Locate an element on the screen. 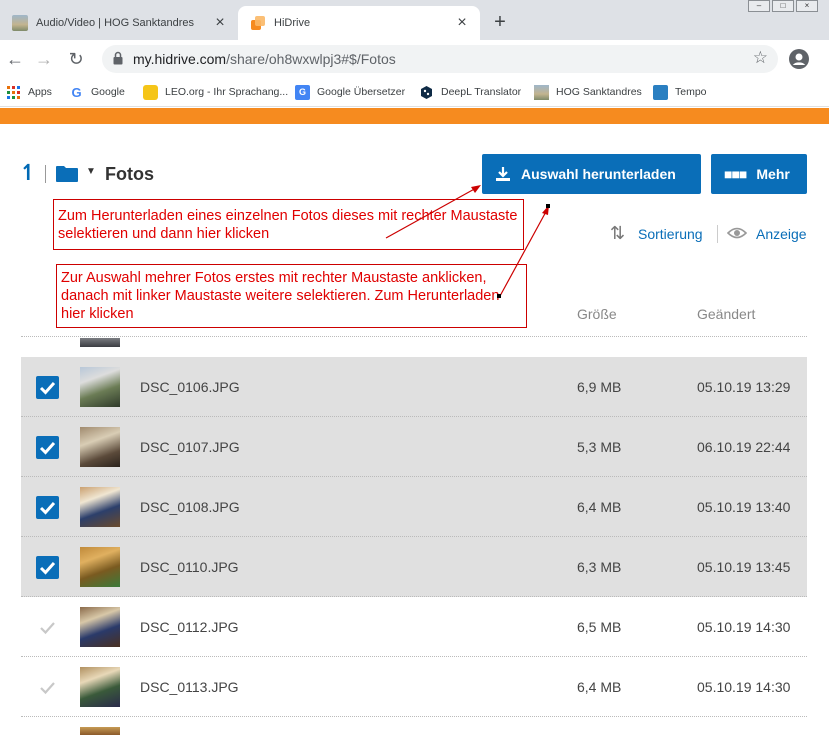 This screenshot has width=829, height=735. file-changed-date: 05.10.19 13:29 is located at coordinates (744, 387).